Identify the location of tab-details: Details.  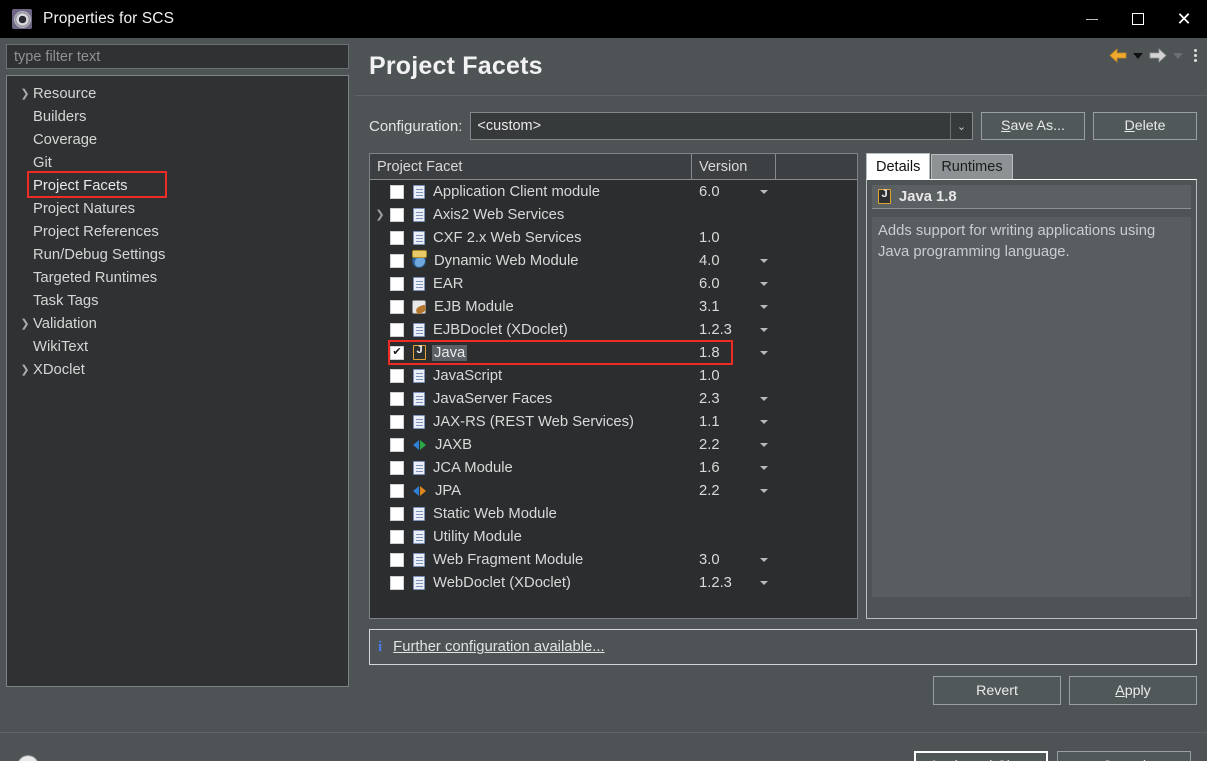
(898, 166).